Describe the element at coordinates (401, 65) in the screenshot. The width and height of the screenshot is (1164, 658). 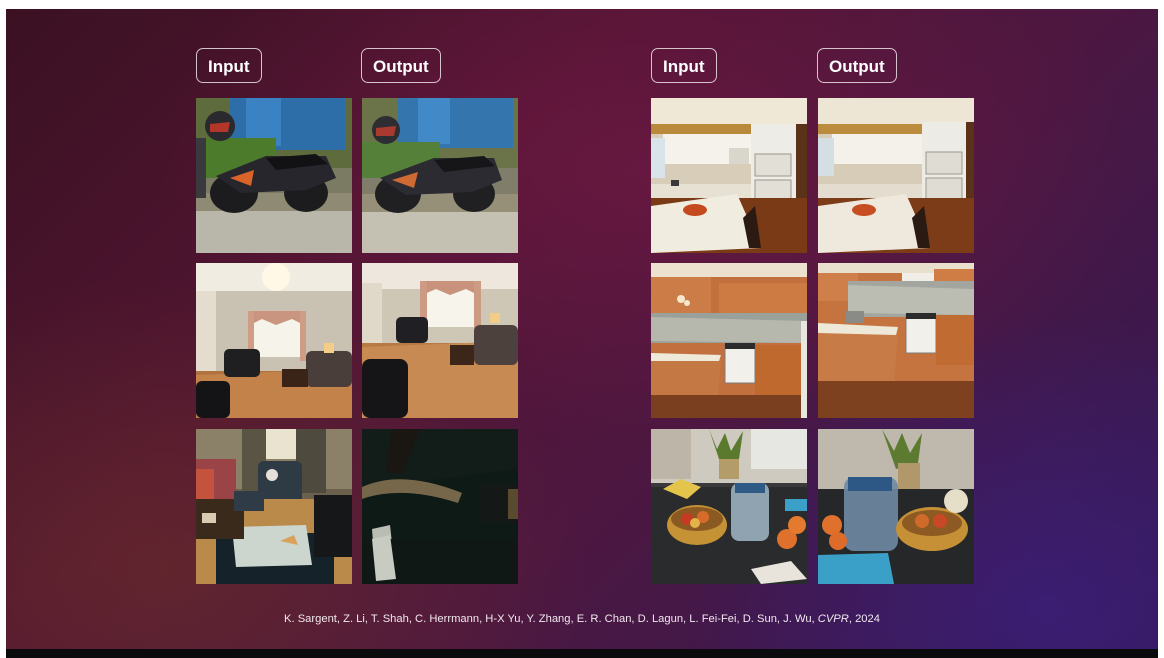
I see `left-output-label: Output` at that location.